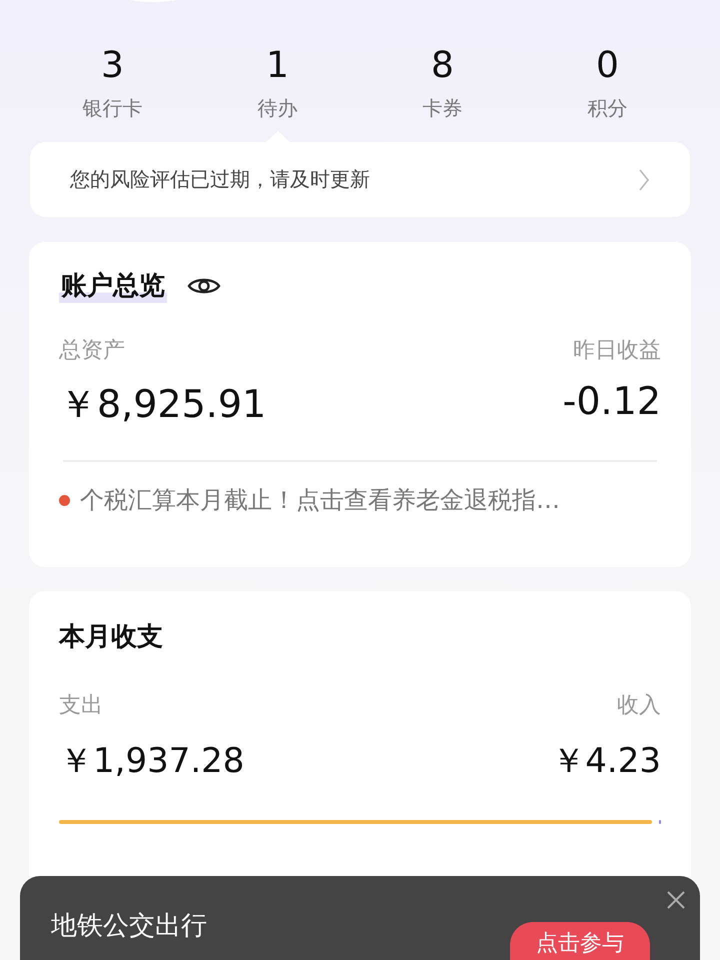 The width and height of the screenshot is (720, 960). I want to click on income-value: ￥4.23, so click(606, 761).